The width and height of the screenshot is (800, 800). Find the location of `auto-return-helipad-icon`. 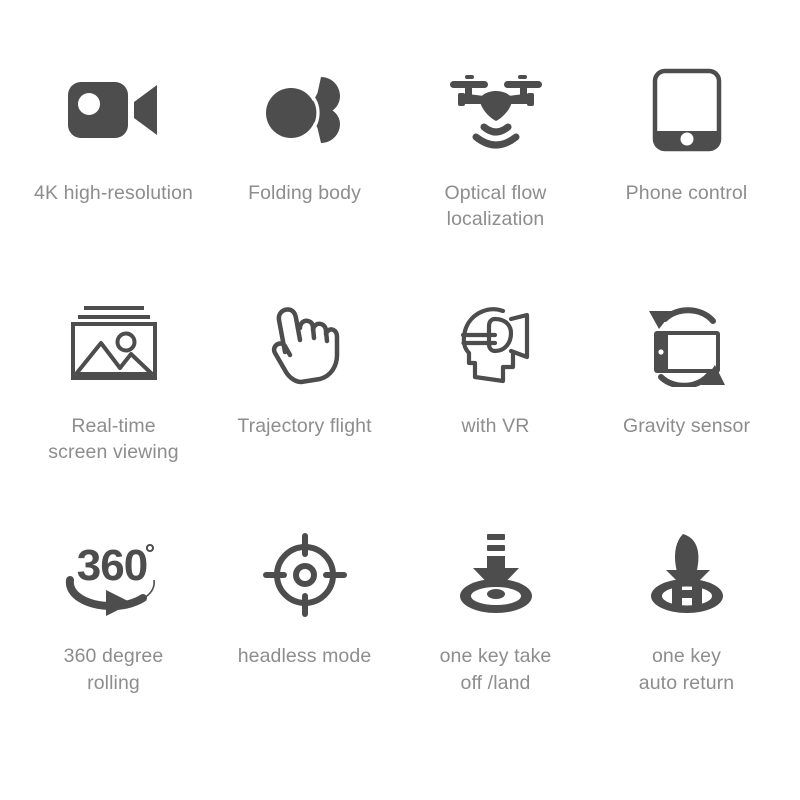

auto-return-helipad-icon is located at coordinates (687, 575).